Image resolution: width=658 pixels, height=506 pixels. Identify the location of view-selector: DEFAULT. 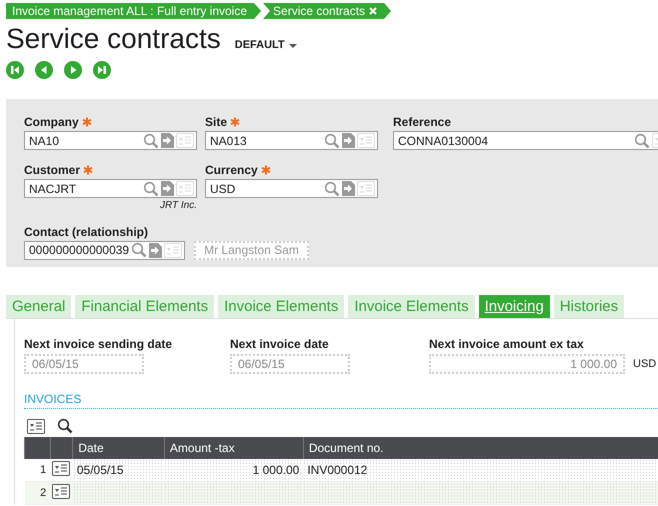
(265, 45).